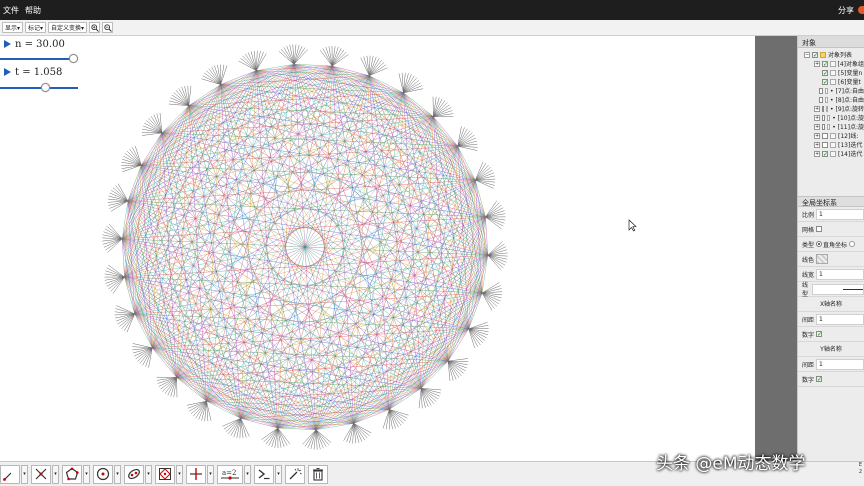 The width and height of the screenshot is (864, 486). Describe the element at coordinates (10, 474) in the screenshot. I see `move-tool-icon` at that location.